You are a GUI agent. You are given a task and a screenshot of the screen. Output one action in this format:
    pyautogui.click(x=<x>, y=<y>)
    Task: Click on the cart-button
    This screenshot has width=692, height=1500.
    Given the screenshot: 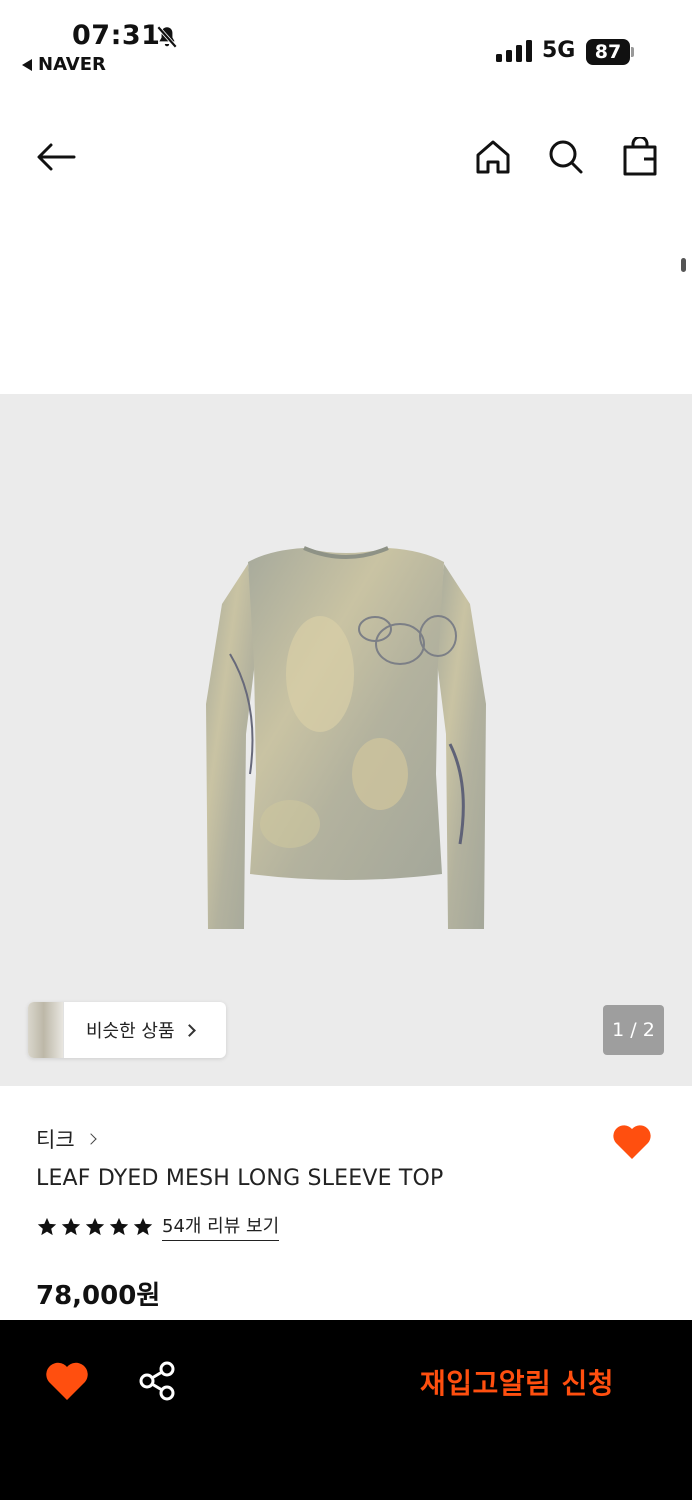 What is the action you would take?
    pyautogui.click(x=640, y=157)
    